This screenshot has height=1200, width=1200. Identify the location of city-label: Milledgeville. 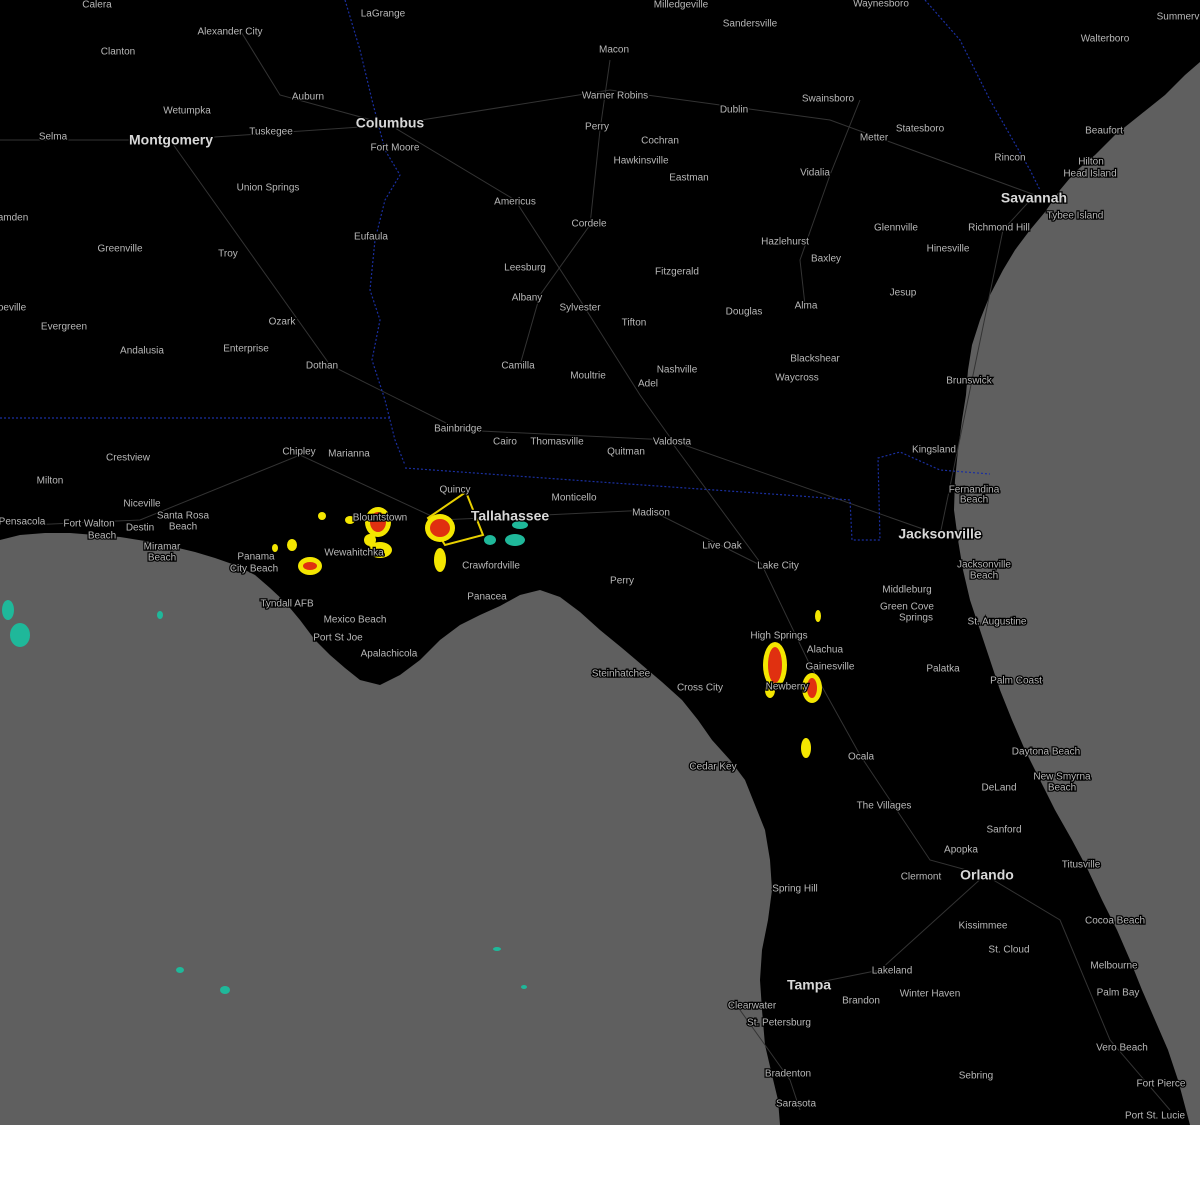
(681, 5).